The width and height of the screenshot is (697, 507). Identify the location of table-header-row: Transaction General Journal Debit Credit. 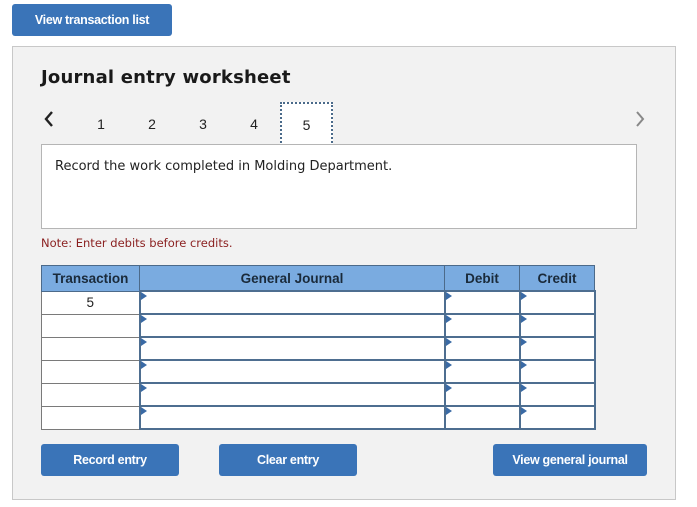
(318, 278).